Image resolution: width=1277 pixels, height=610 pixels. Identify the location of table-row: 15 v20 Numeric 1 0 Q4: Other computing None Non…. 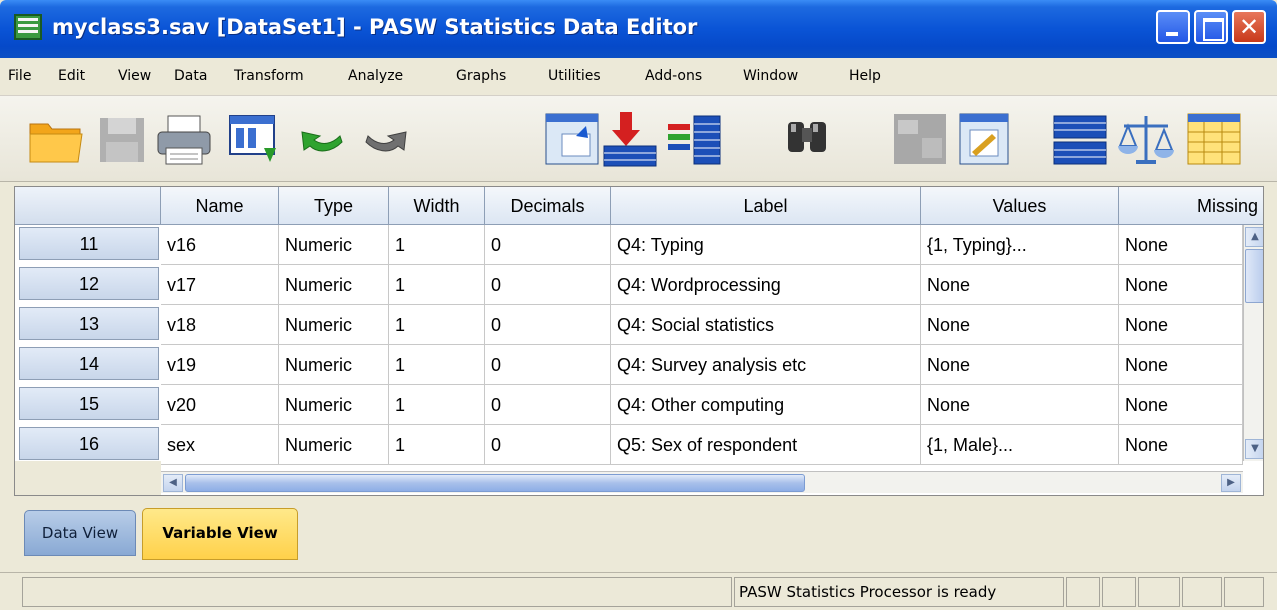
(629, 405).